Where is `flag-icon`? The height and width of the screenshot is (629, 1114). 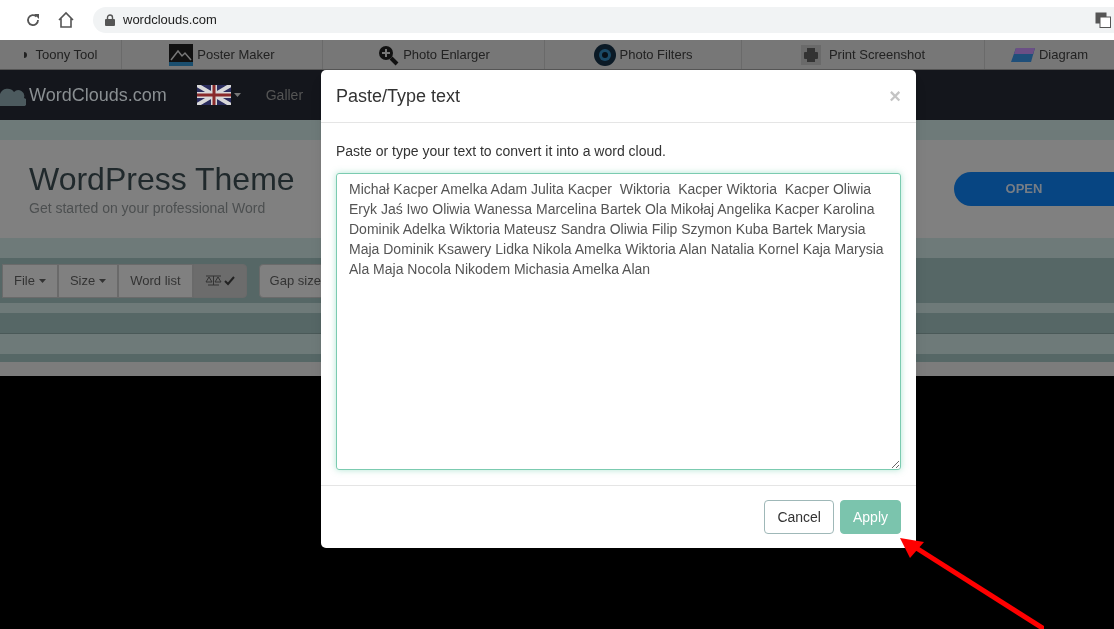
flag-icon is located at coordinates (213, 95).